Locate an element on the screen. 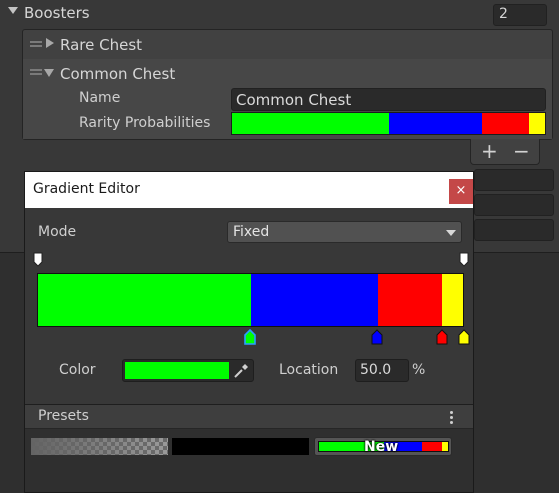  presets-header: Presets is located at coordinates (249, 417).